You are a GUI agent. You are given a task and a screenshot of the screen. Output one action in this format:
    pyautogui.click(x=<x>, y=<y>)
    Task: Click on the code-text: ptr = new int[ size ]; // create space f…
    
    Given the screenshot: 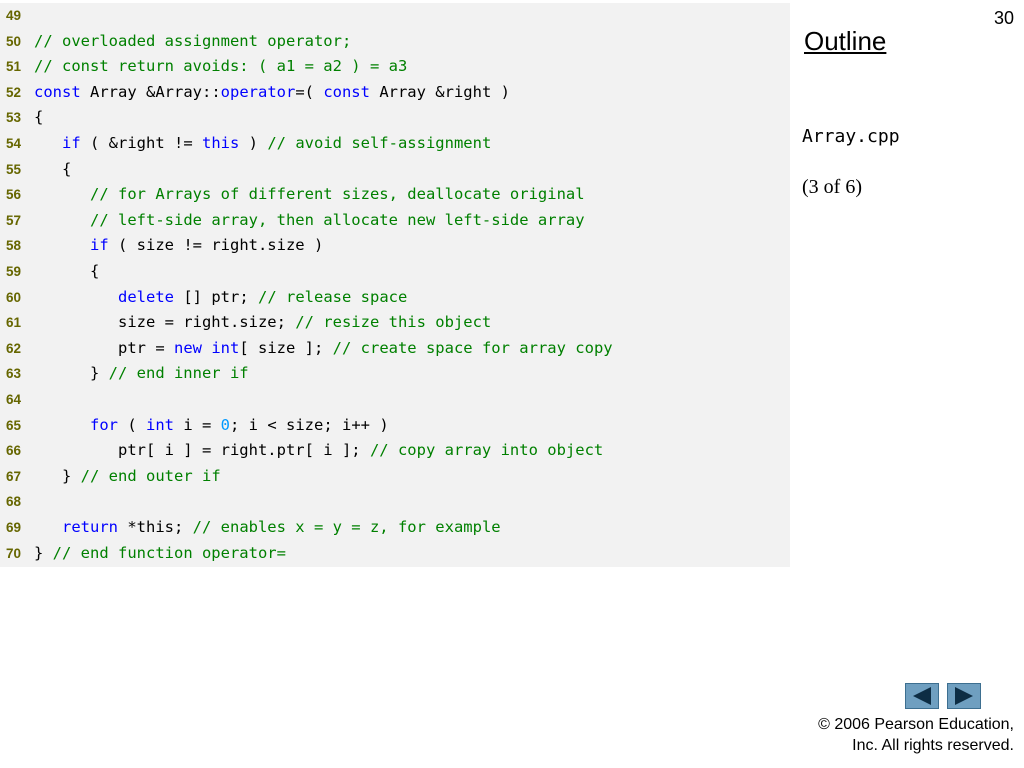 What is the action you would take?
    pyautogui.click(x=323, y=348)
    